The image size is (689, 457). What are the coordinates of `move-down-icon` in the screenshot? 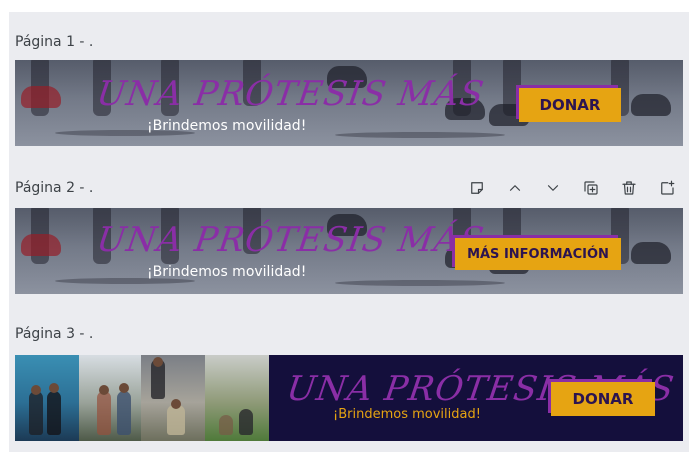 It's located at (553, 188).